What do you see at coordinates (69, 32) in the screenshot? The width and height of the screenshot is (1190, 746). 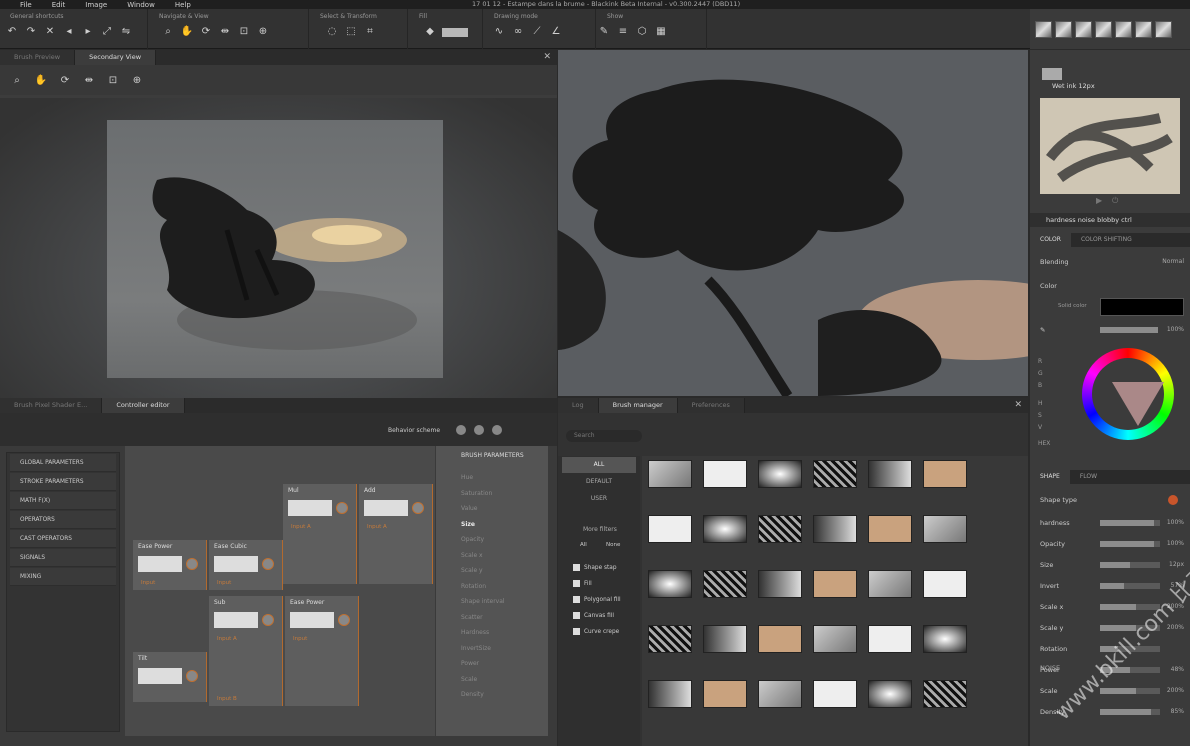 I see `prev-icon: ◂` at bounding box center [69, 32].